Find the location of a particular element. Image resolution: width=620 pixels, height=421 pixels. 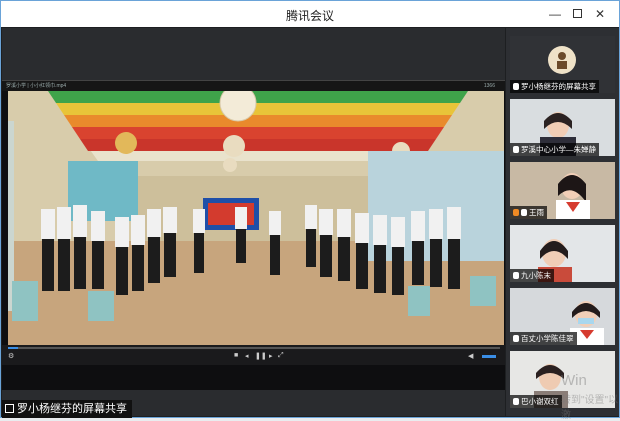

alert-icon is located at coordinates (516, 212).